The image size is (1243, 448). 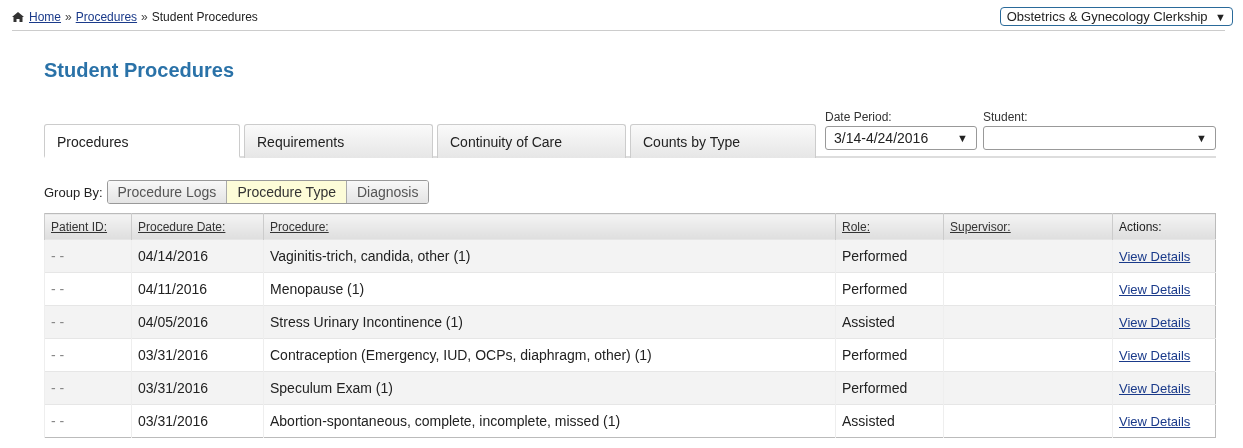 What do you see at coordinates (317, 289) in the screenshot?
I see `table-cell: Menopause (1)` at bounding box center [317, 289].